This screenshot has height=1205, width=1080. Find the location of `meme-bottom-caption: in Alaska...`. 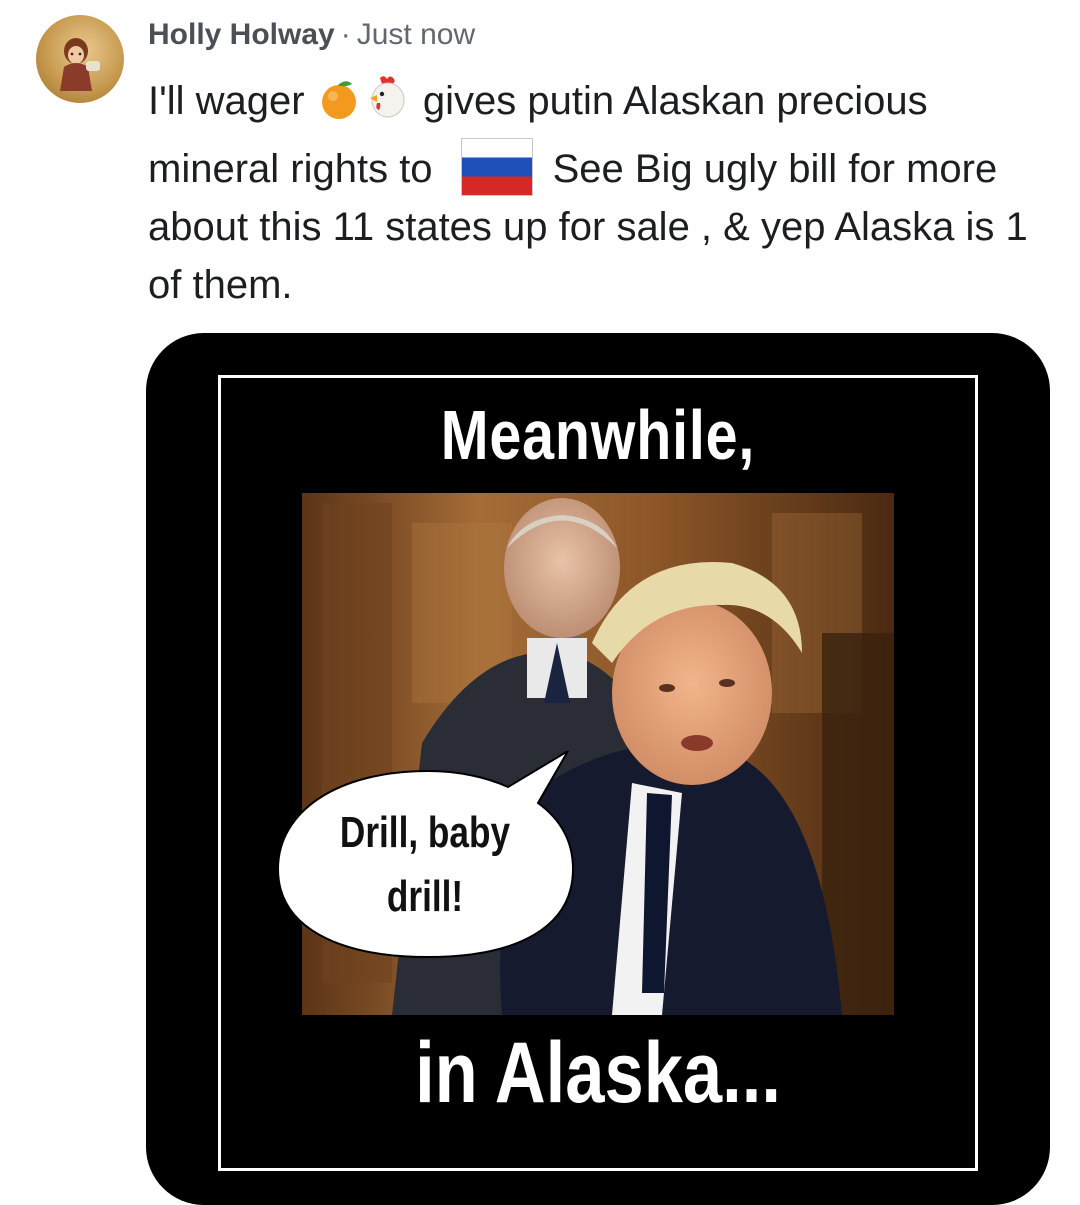

meme-bottom-caption: in Alaska... is located at coordinates (598, 1073).